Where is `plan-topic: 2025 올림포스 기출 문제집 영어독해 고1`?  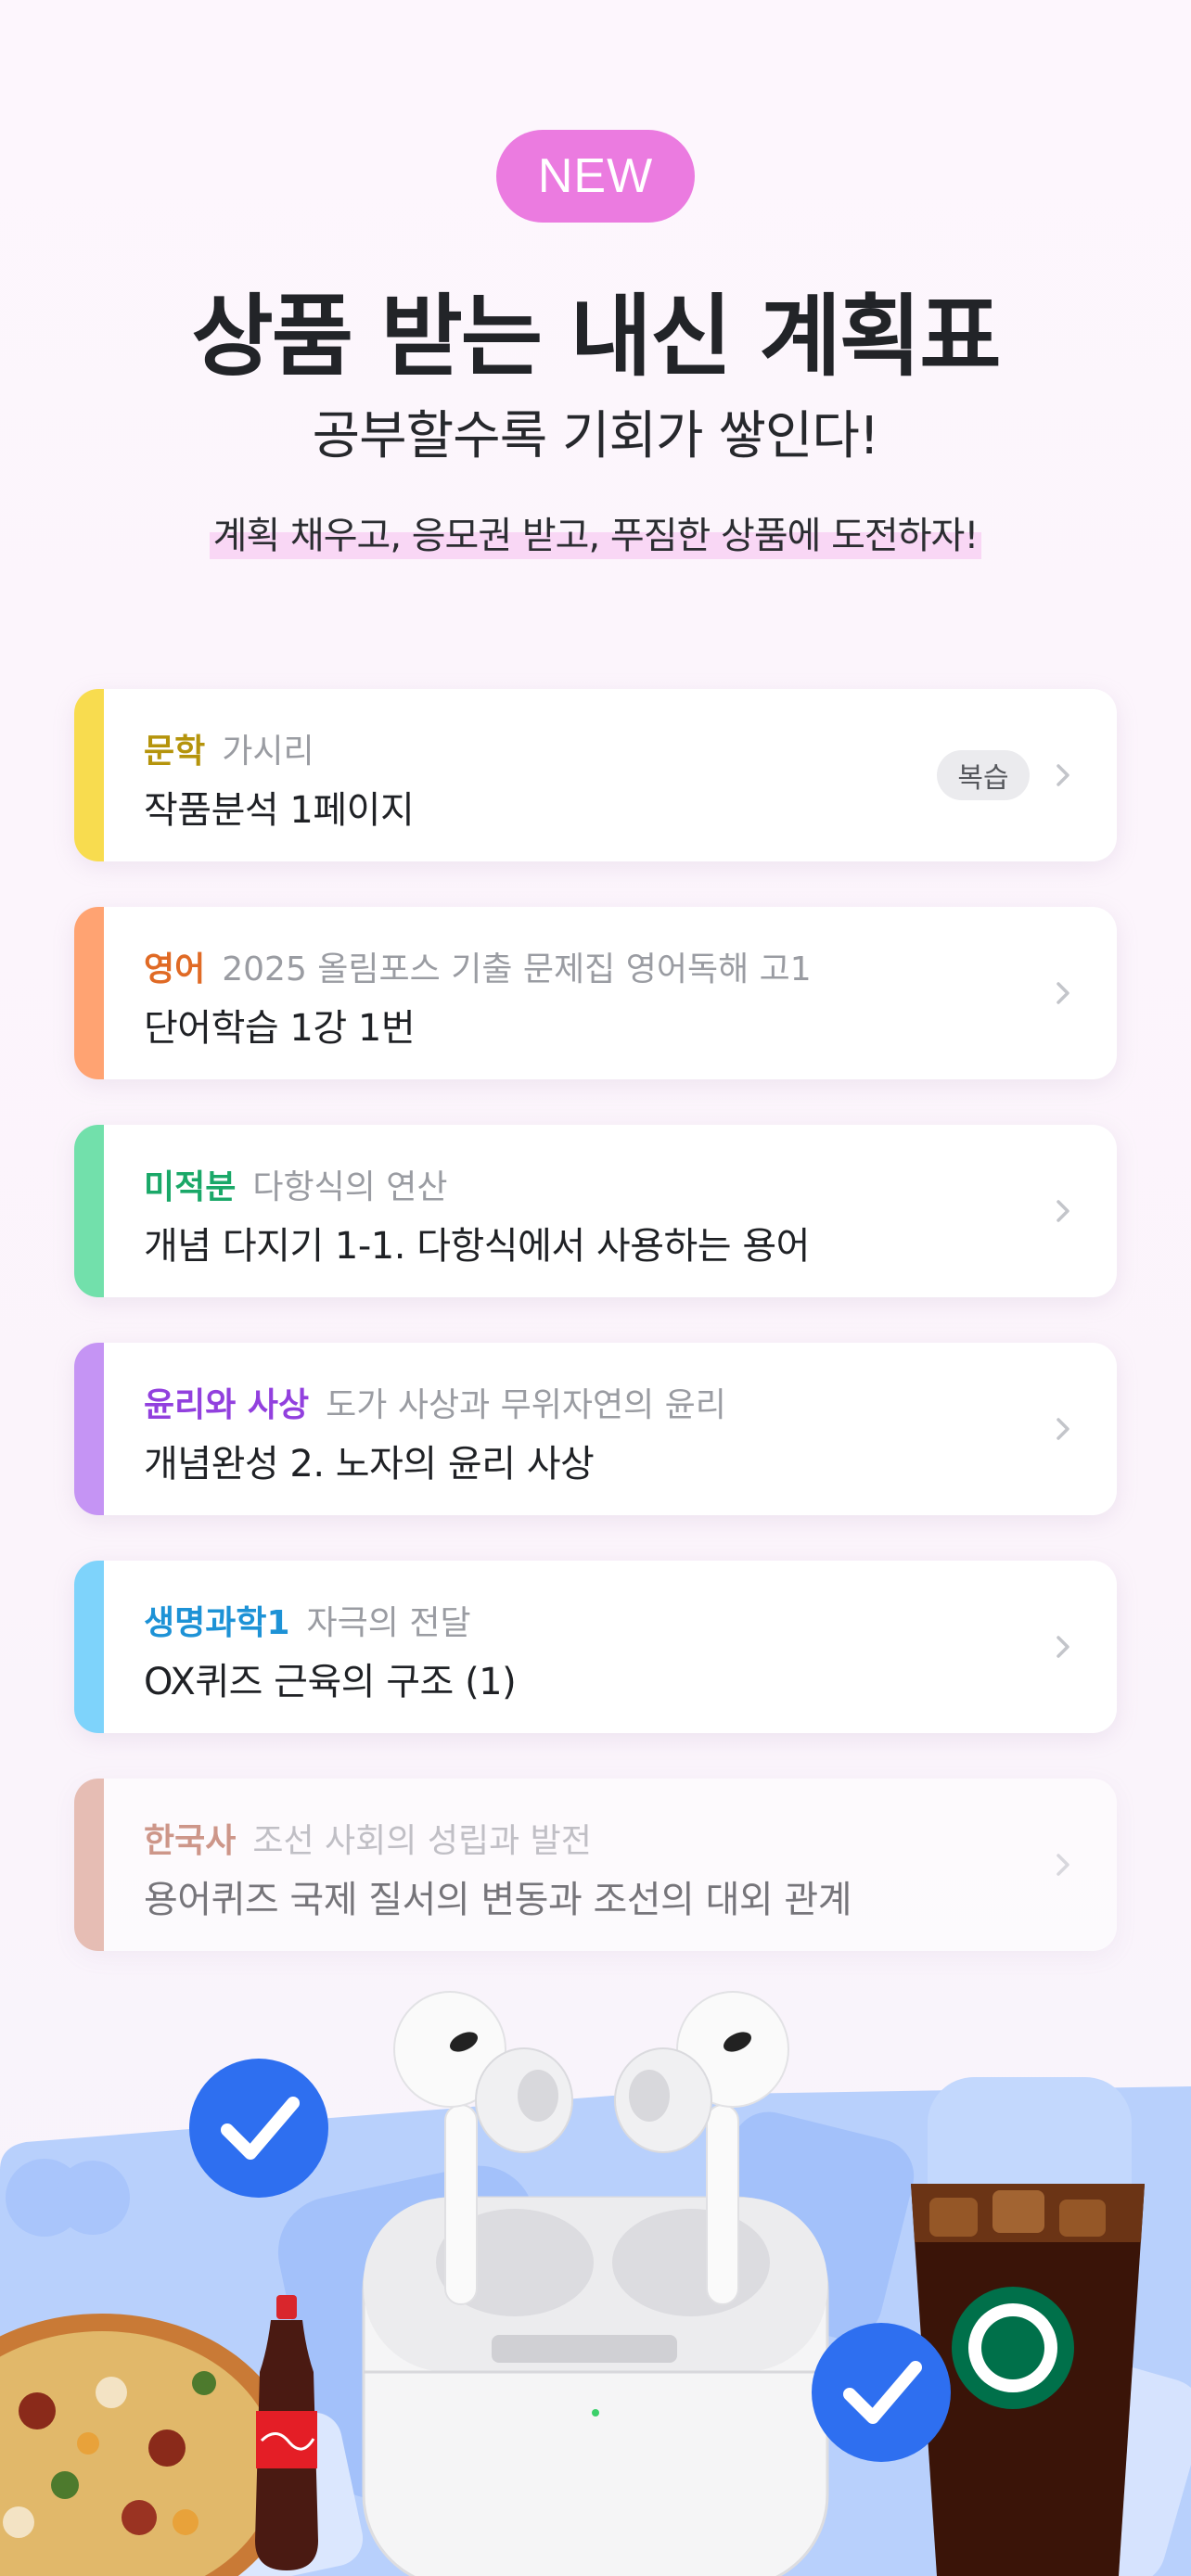 plan-topic: 2025 올림포스 기출 문제집 영어독해 고1 is located at coordinates (517, 969).